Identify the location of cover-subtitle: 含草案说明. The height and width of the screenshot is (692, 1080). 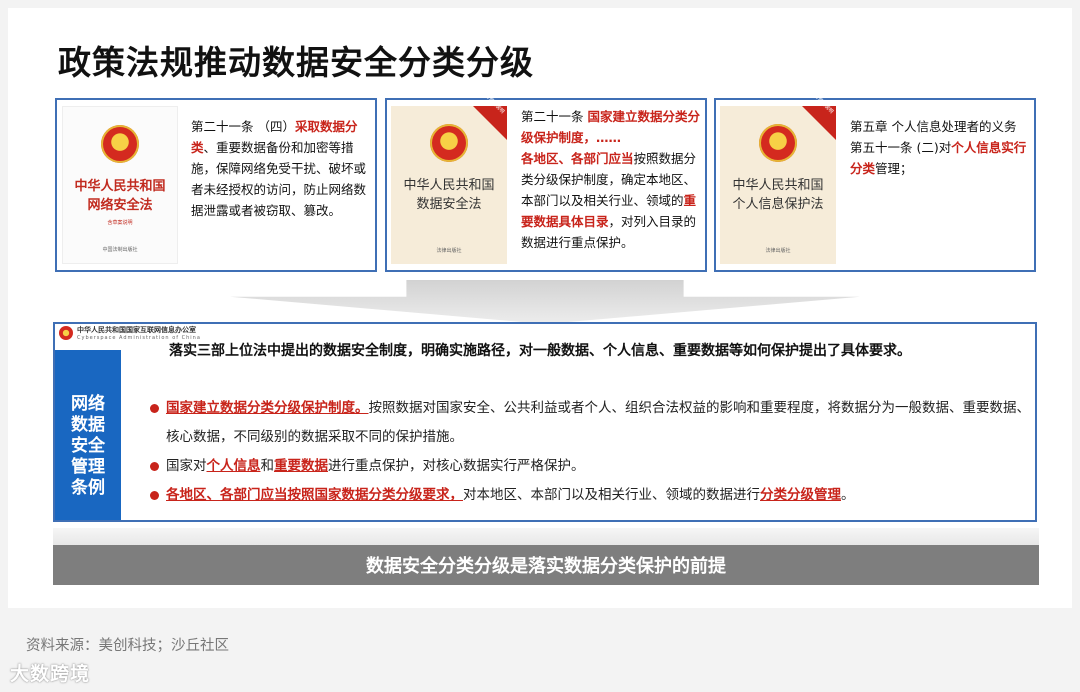
(120, 223).